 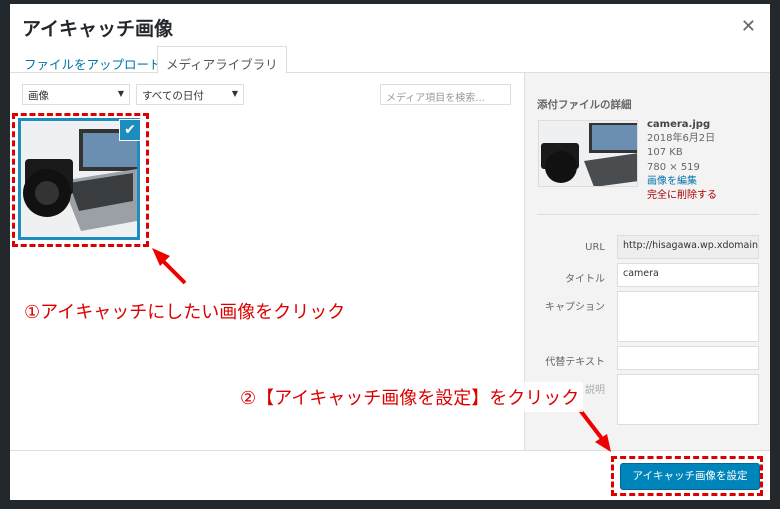 What do you see at coordinates (410, 397) in the screenshot?
I see `annotation-step2: ②【アイキャッチ画像を設定】をクリック` at bounding box center [410, 397].